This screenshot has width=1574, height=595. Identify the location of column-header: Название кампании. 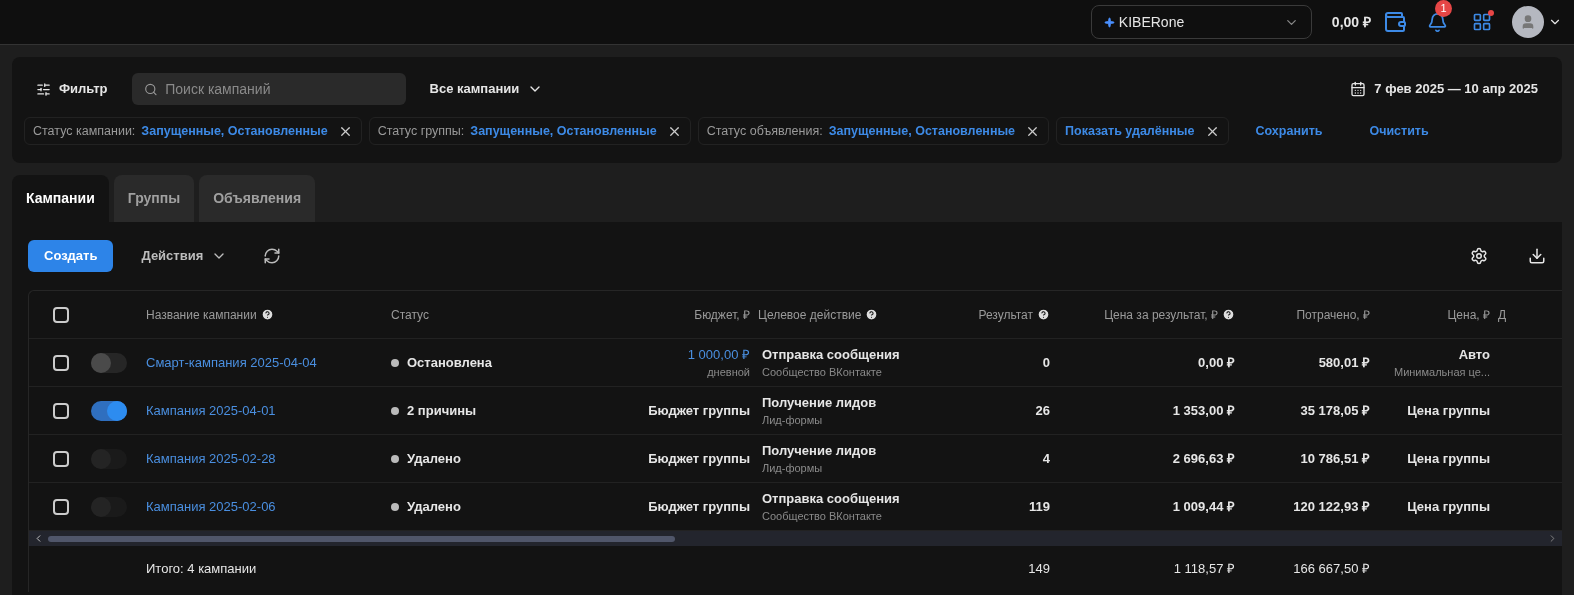
(201, 315).